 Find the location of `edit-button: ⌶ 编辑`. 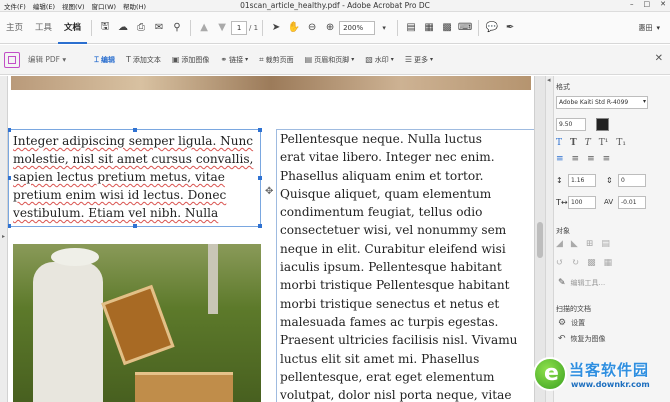

edit-button: ⌶ 编辑 is located at coordinates (104, 60).